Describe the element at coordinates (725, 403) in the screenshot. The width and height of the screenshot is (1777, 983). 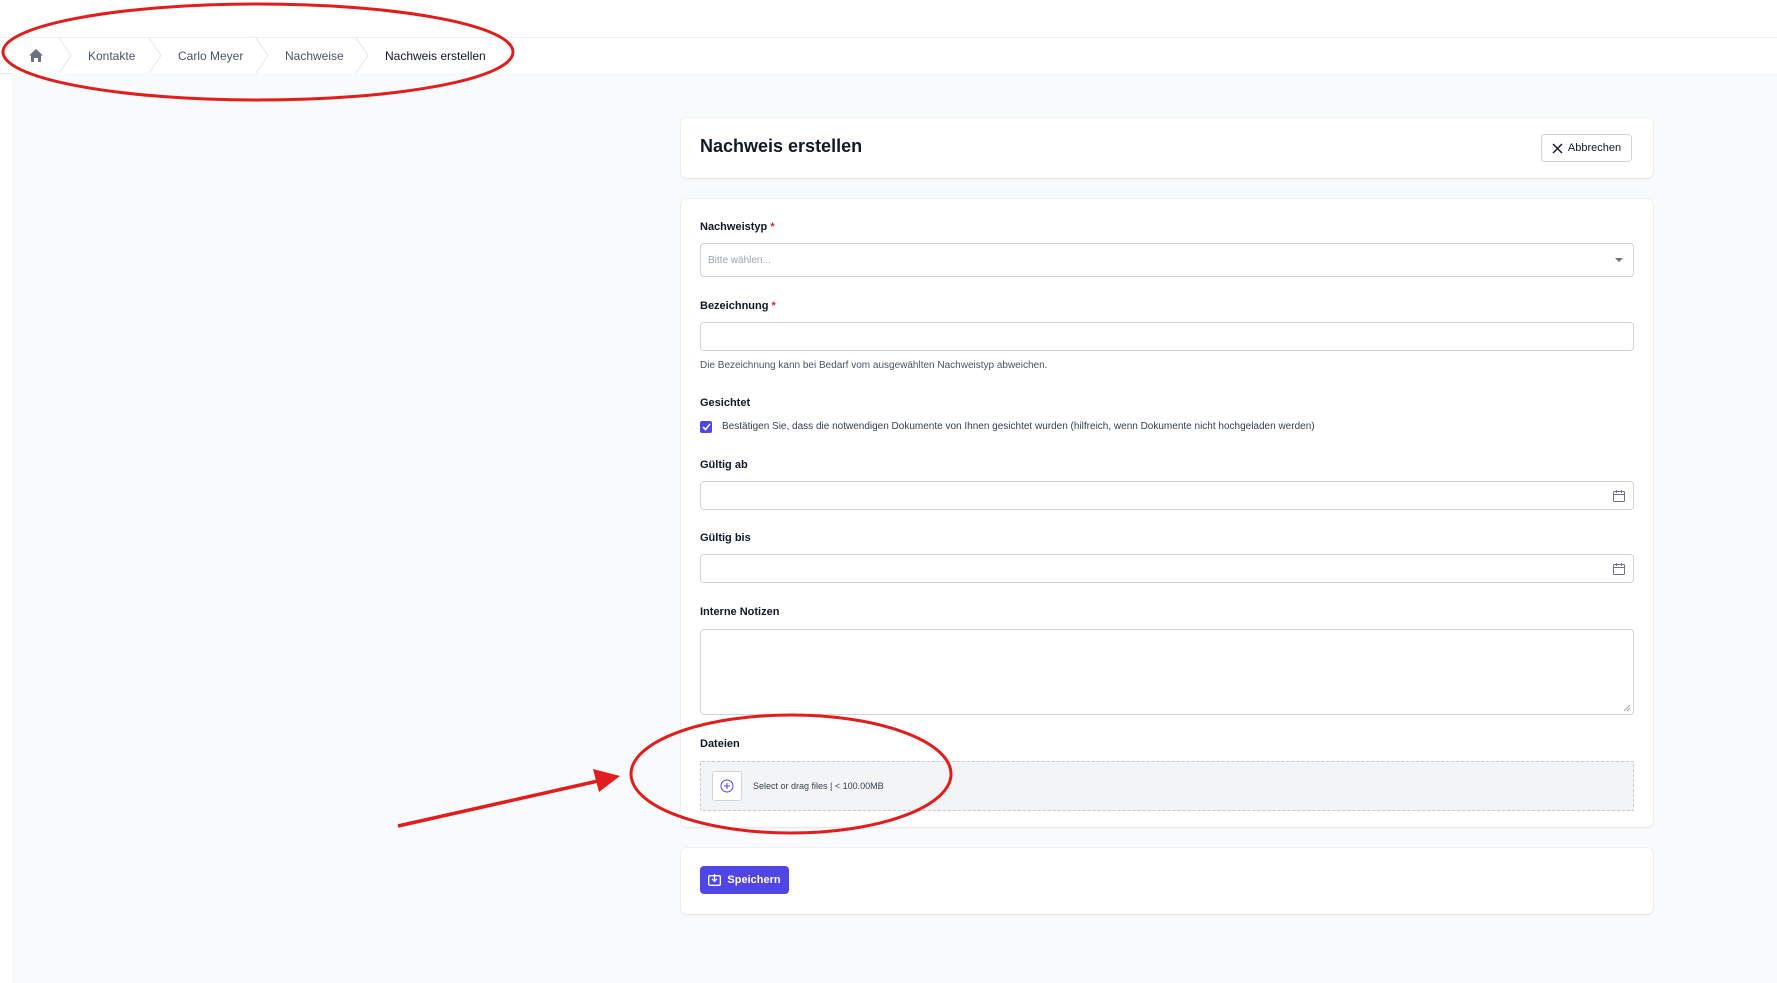
I see `gesichtet-label: Gesichtet` at that location.